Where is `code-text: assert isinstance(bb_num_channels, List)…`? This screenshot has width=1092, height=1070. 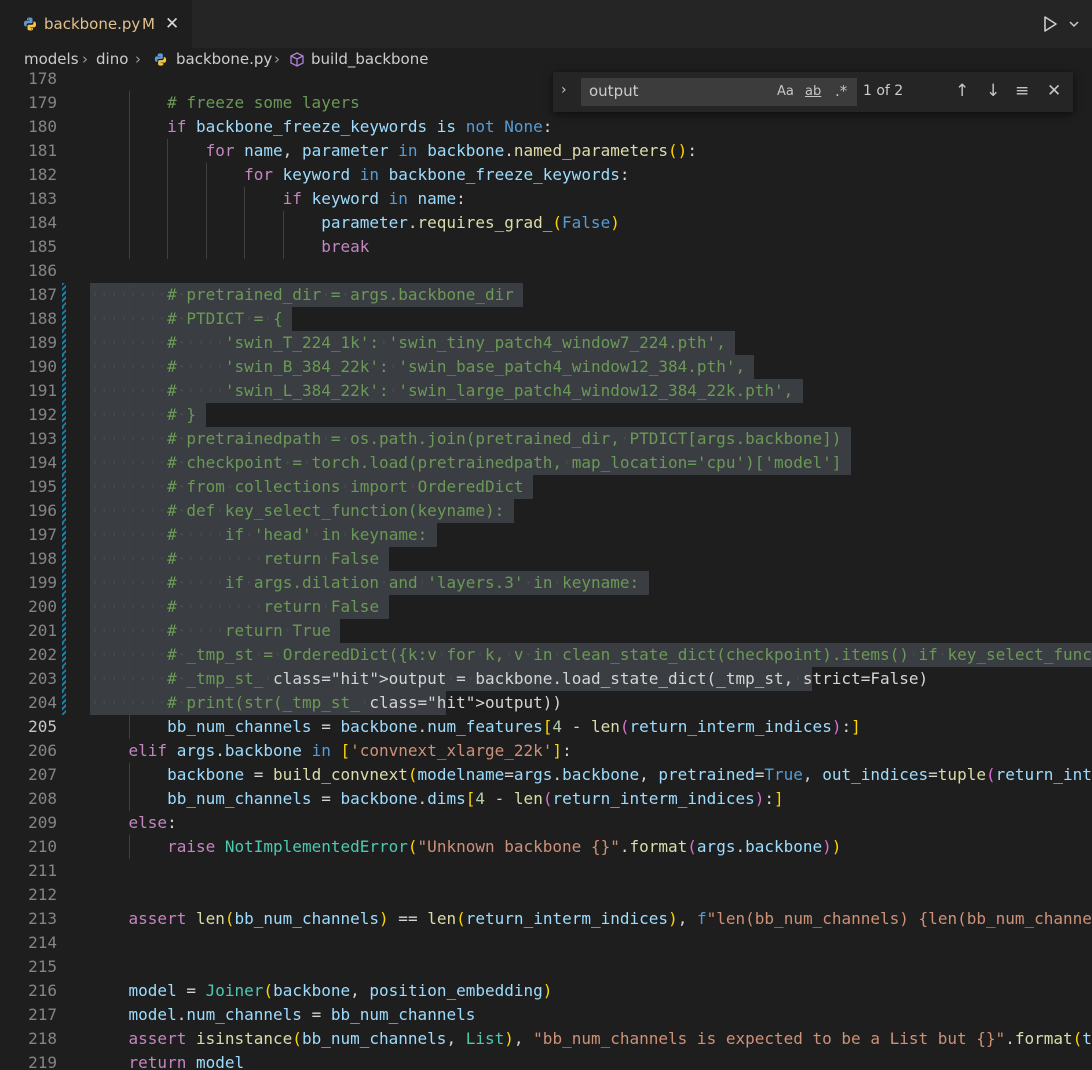 code-text: assert isinstance(bb_num_channels, List)… is located at coordinates (610, 1038).